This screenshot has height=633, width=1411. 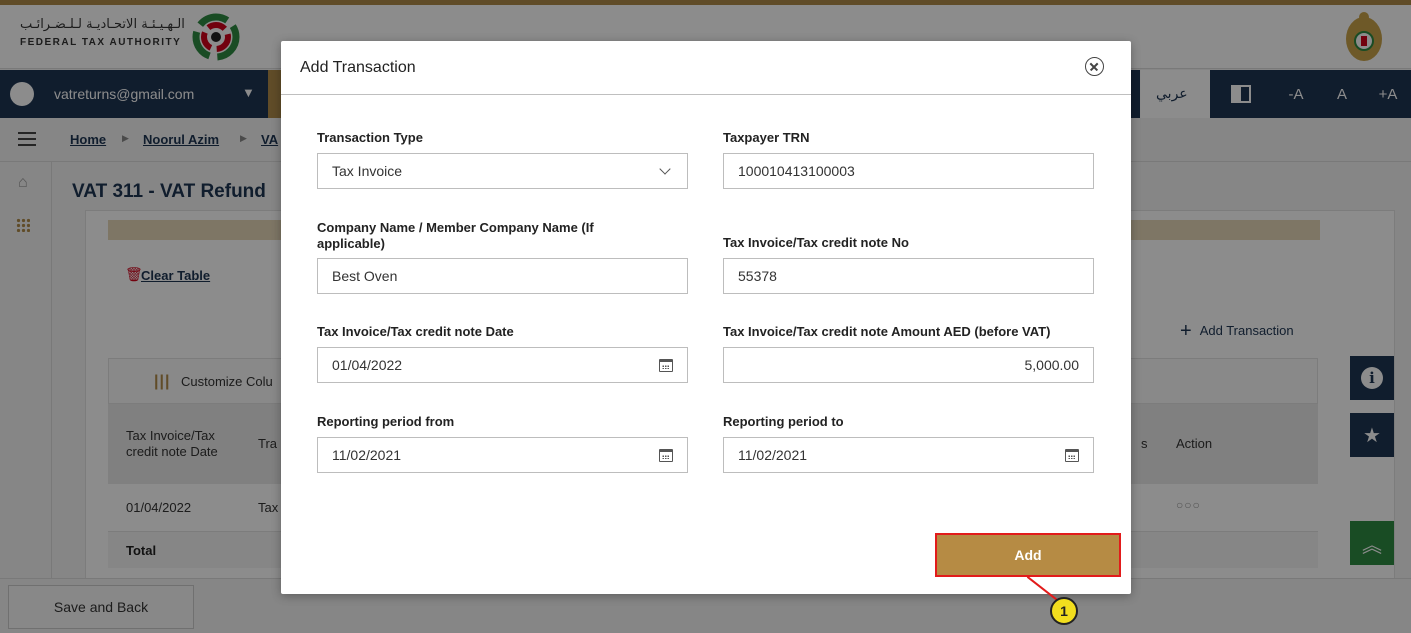 I want to click on period-from-label: Reporting period from, so click(x=386, y=421).